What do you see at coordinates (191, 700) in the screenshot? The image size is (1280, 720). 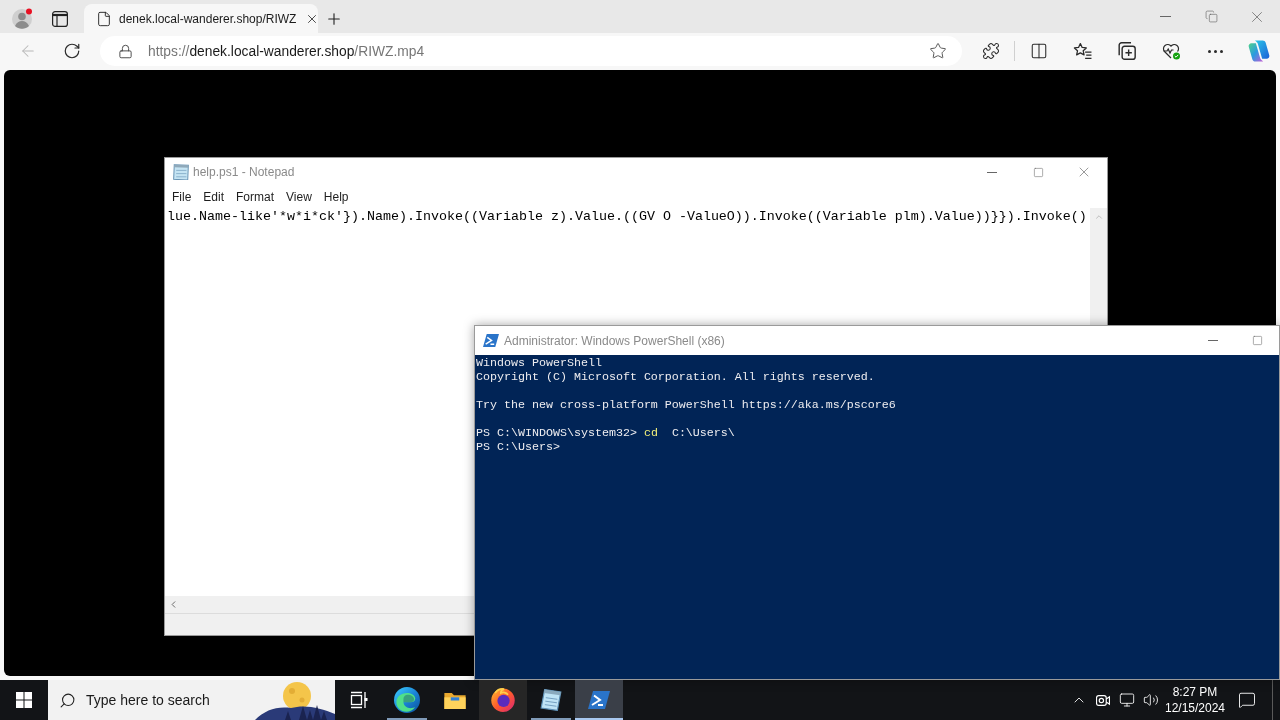 I see `search-field: Type here to search` at bounding box center [191, 700].